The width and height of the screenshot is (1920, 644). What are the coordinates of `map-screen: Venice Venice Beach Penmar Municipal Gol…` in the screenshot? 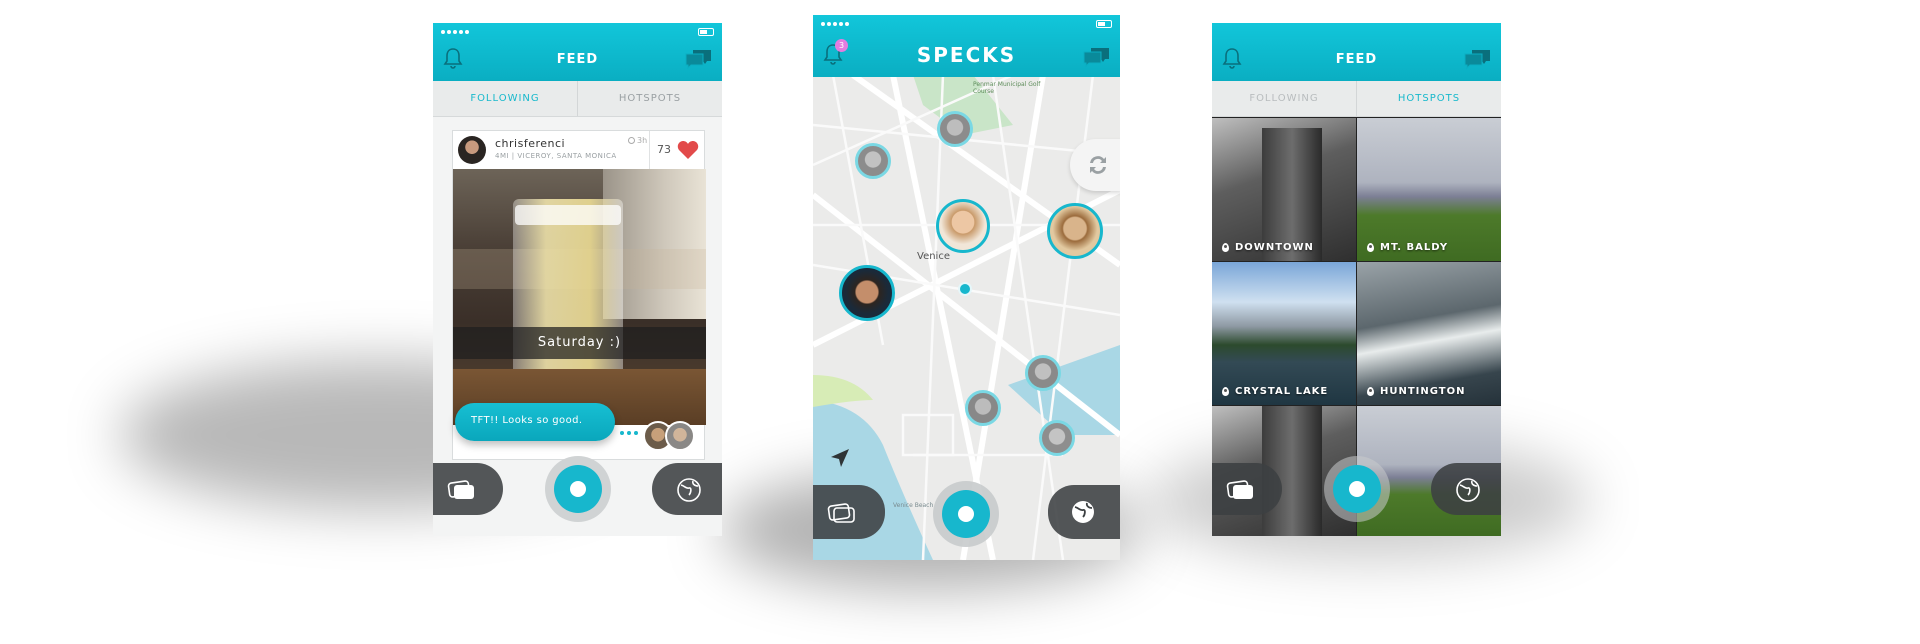 It's located at (966, 287).